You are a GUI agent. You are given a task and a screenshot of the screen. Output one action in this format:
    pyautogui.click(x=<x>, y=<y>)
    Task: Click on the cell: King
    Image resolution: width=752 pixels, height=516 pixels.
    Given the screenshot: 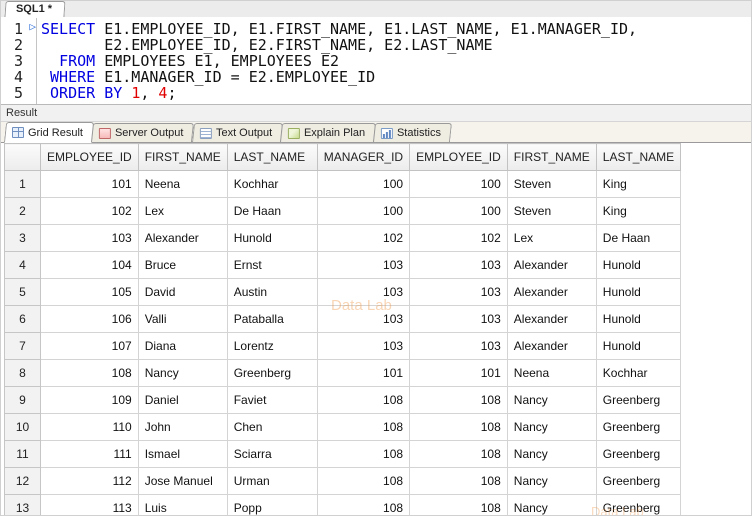 What is the action you would take?
    pyautogui.click(x=638, y=211)
    